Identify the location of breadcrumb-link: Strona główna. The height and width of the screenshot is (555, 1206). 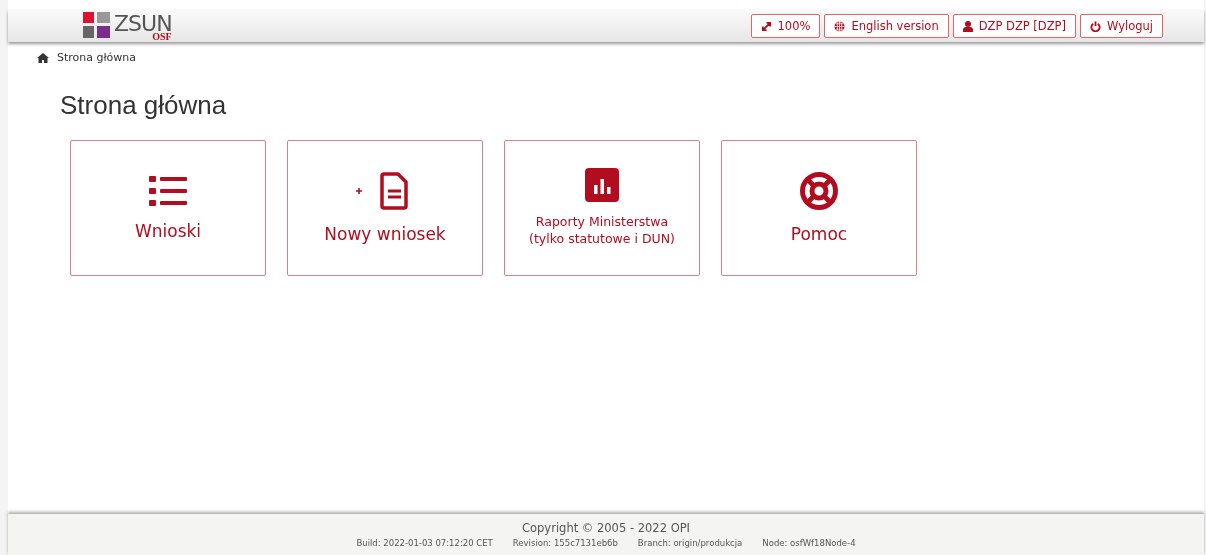
(97, 57).